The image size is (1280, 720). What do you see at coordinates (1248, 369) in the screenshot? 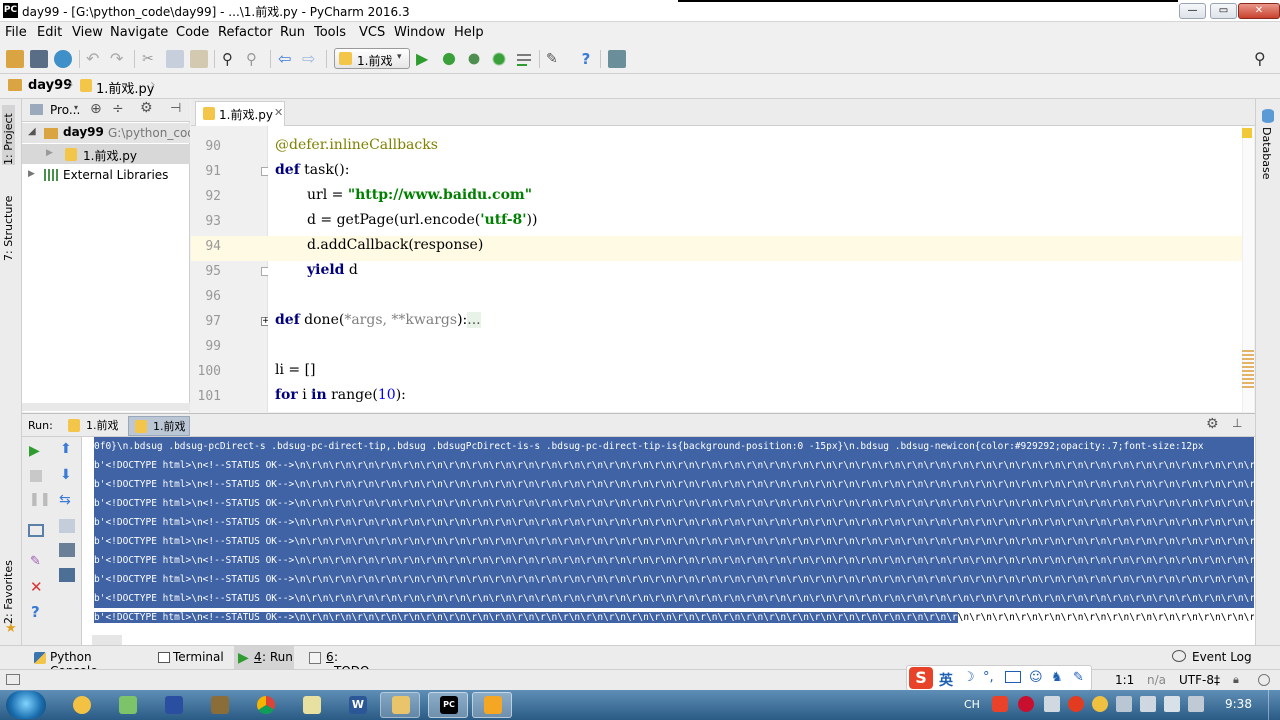
I see `scroll-thumb` at bounding box center [1248, 369].